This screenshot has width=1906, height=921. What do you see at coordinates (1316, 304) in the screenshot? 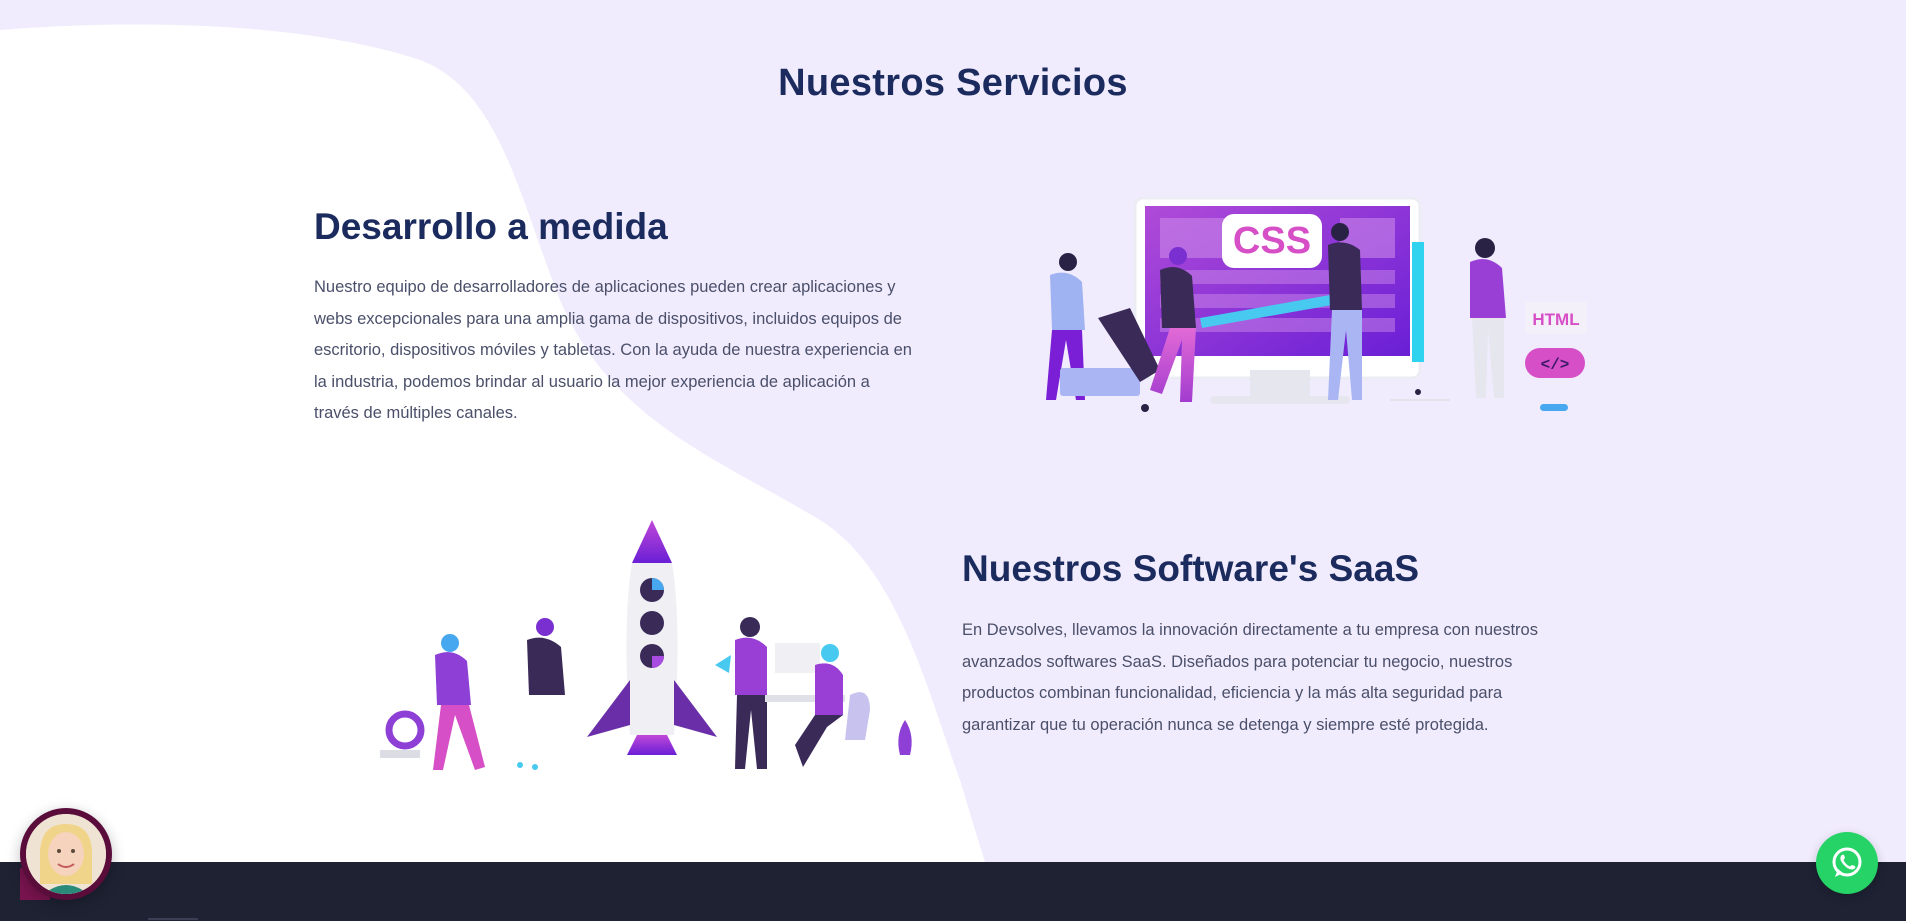
I see `web-development-illustration: CSS HTML </>` at bounding box center [1316, 304].